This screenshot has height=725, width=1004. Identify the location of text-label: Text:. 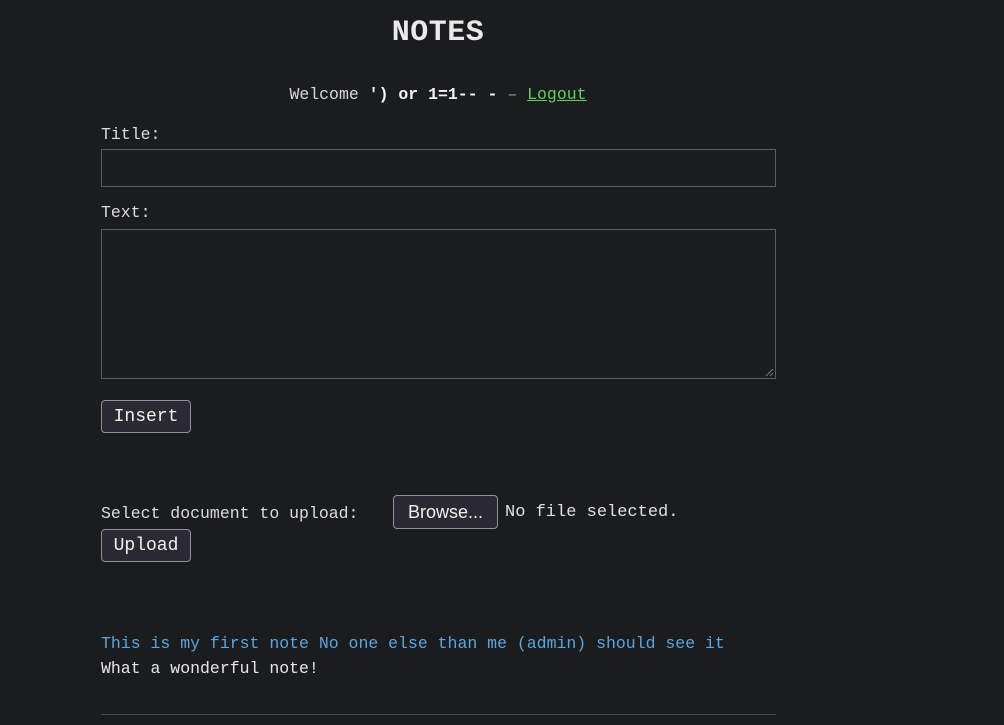
(126, 212).